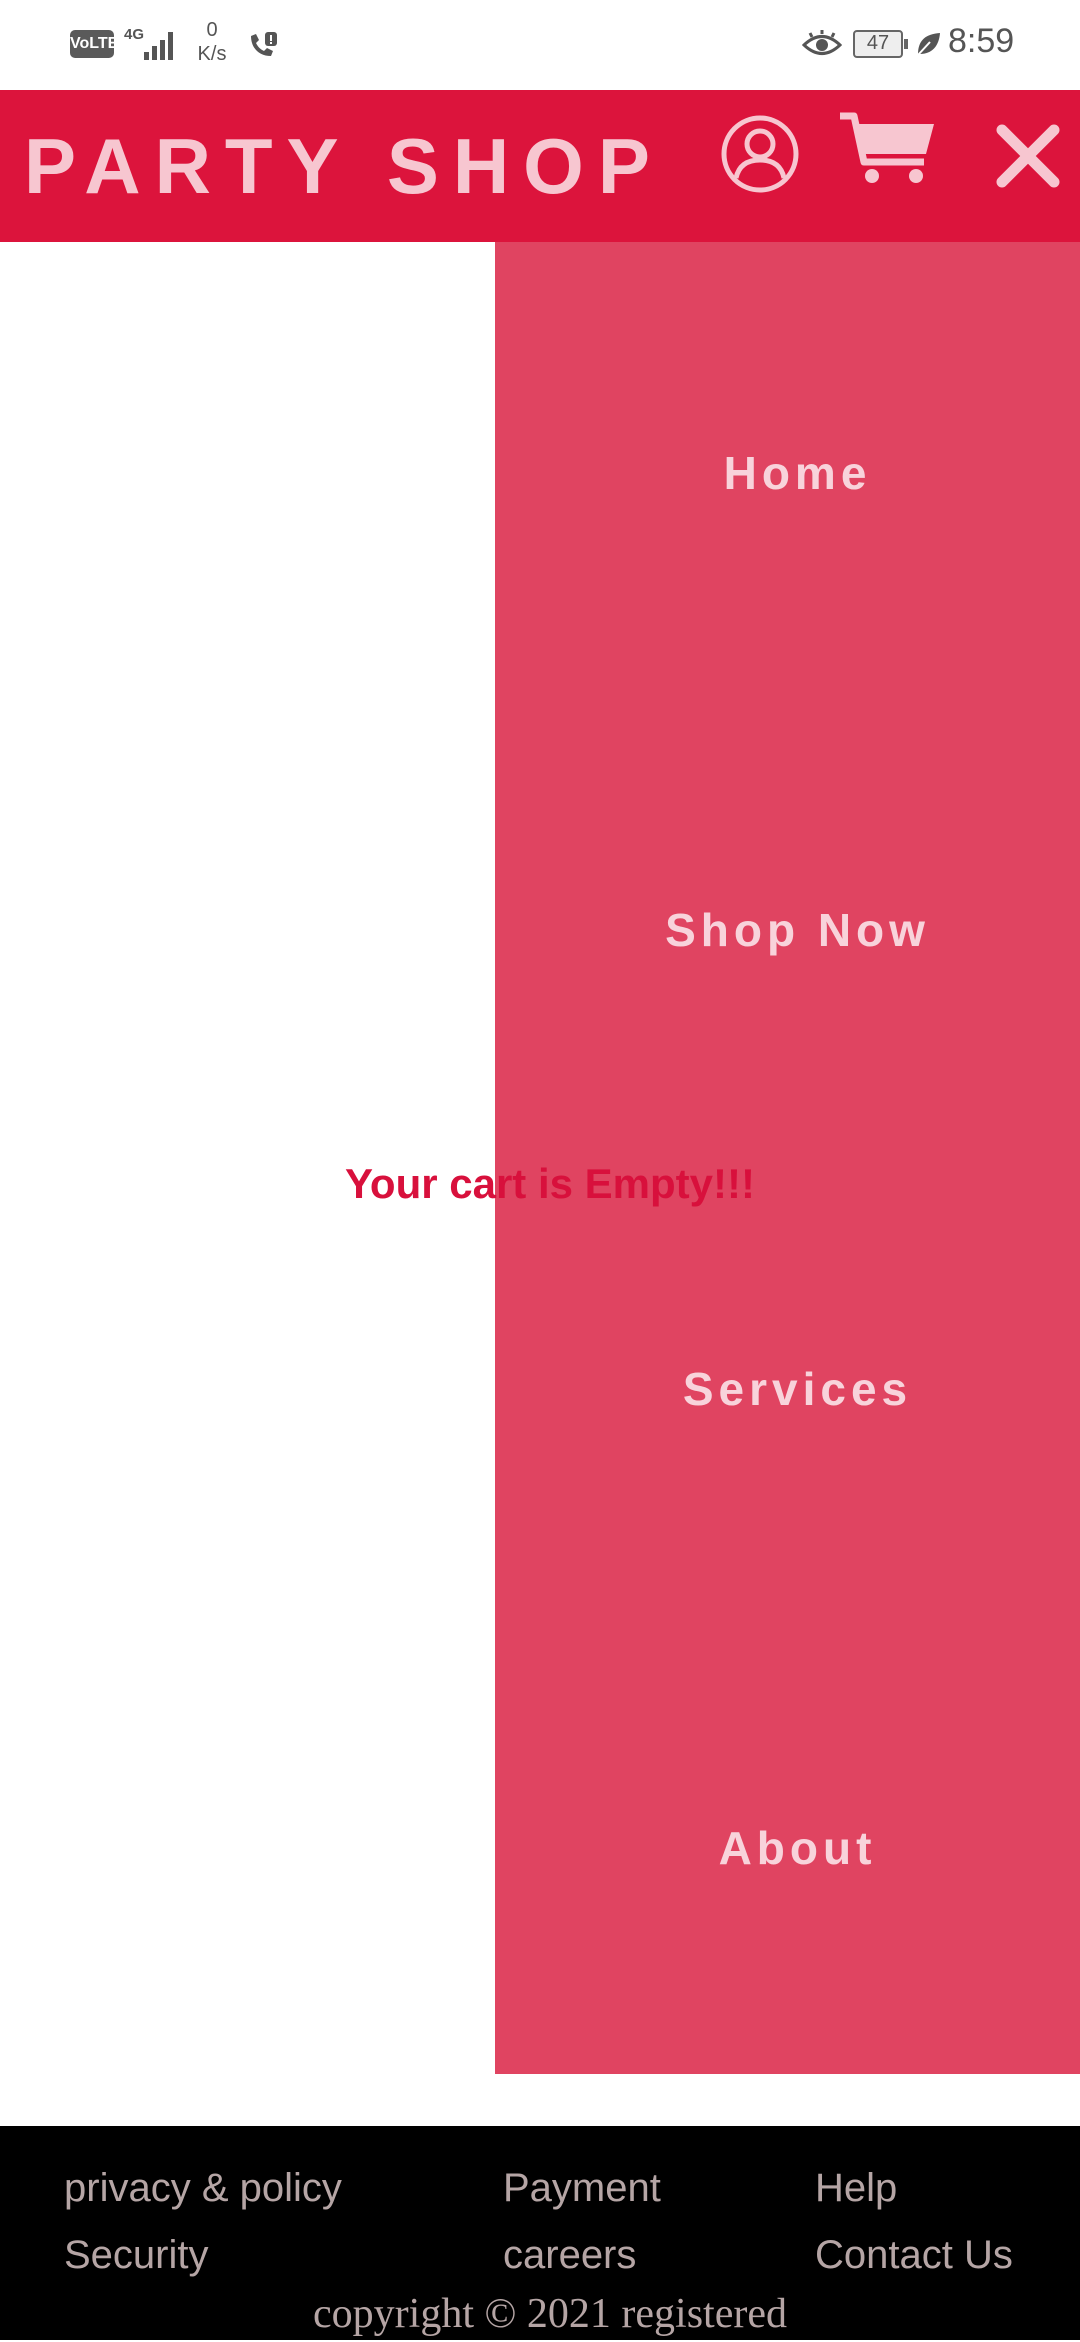  I want to click on menu-item-about: About, so click(787, 1848).